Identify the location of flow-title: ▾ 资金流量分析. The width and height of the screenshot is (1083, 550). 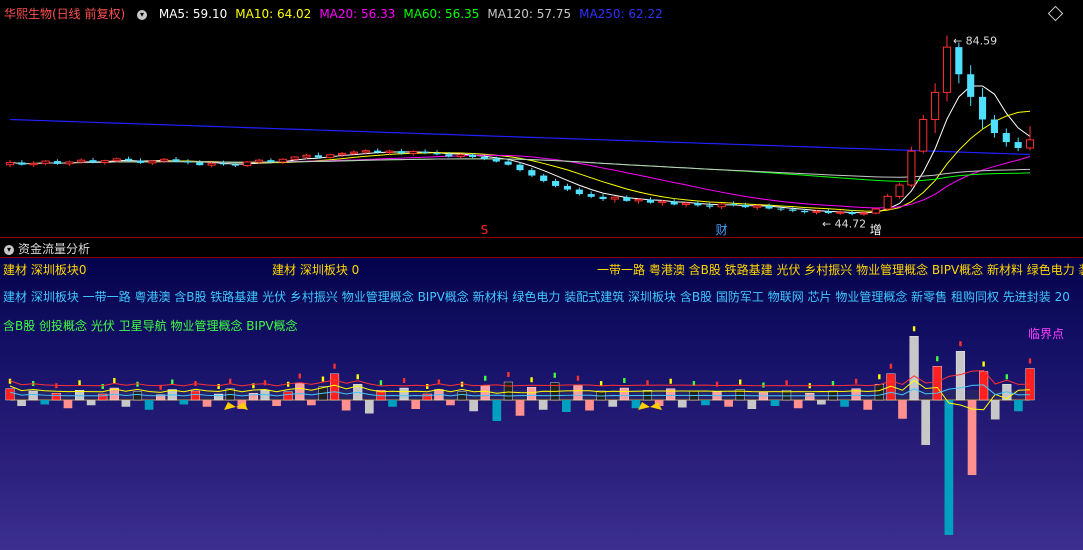
(47, 248).